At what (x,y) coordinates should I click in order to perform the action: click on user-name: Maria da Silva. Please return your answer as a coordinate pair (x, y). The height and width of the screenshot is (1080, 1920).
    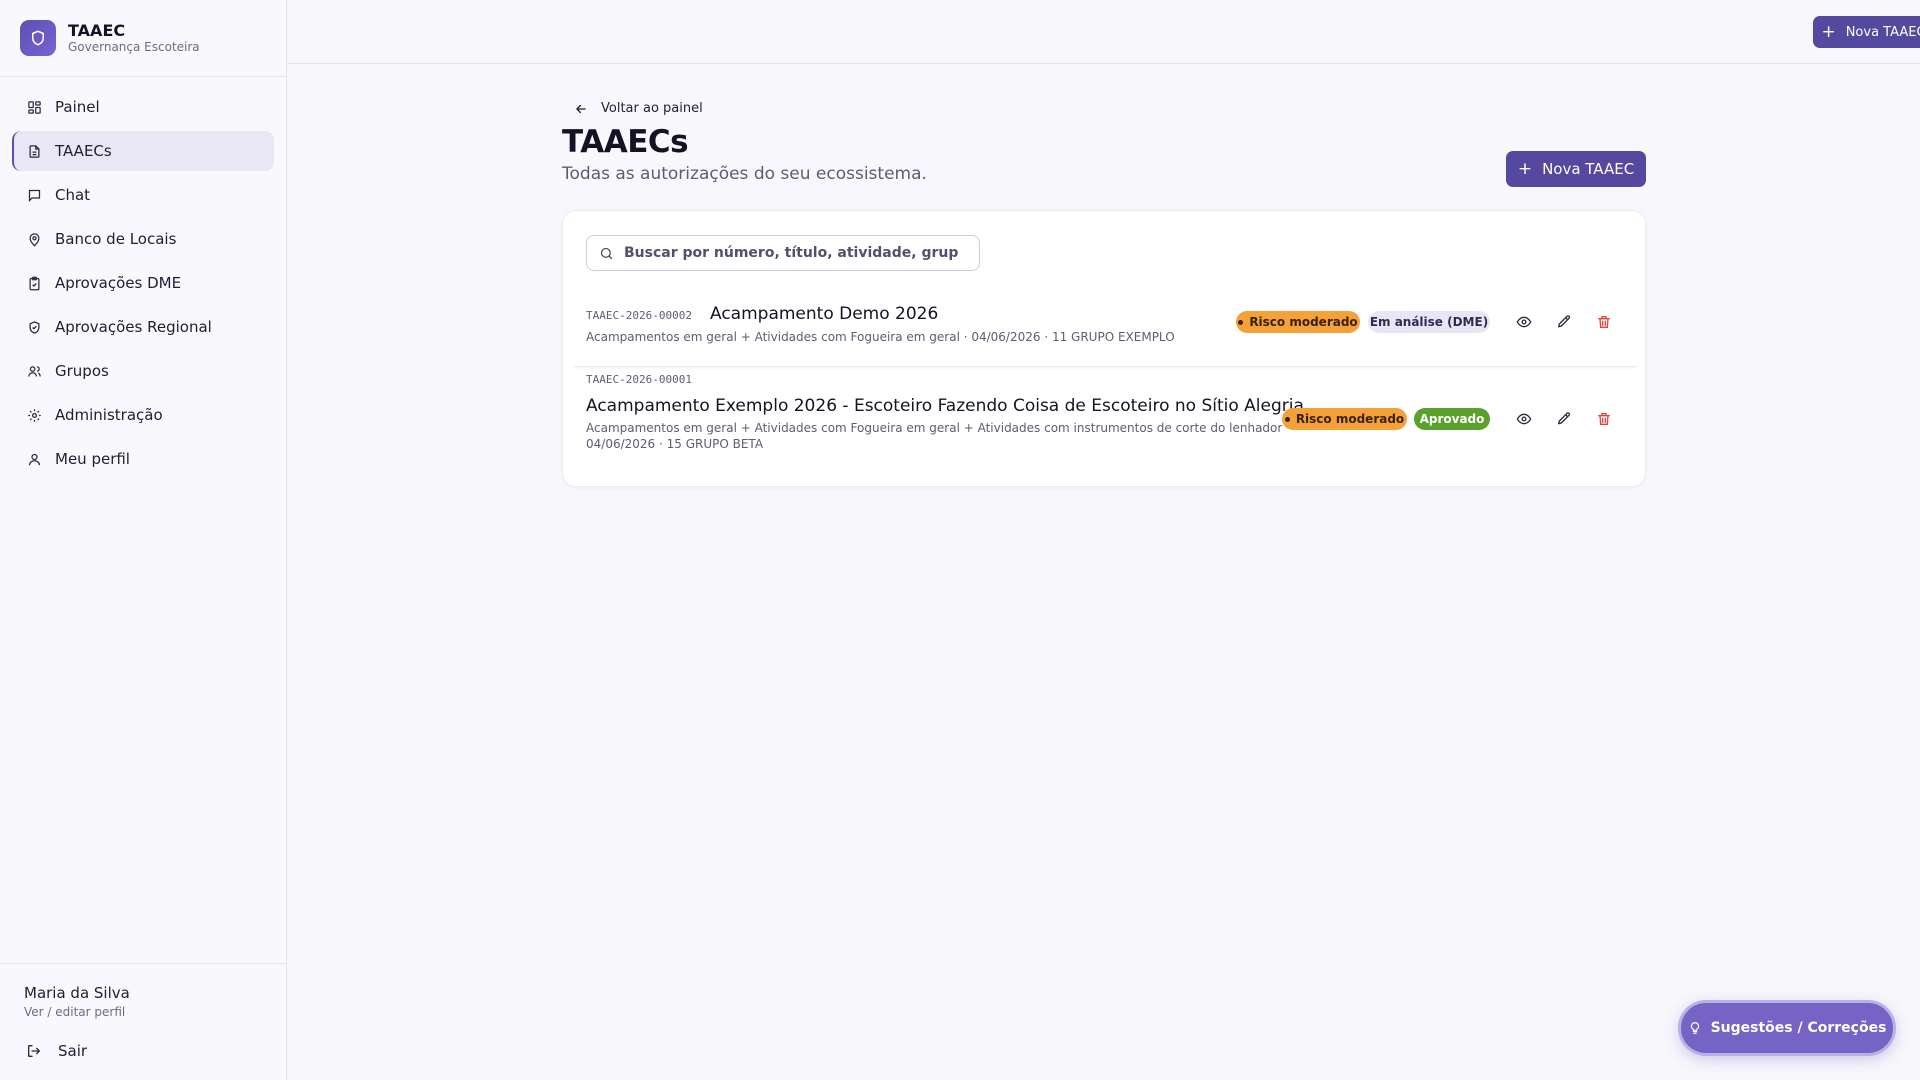
    Looking at the image, I should click on (77, 993).